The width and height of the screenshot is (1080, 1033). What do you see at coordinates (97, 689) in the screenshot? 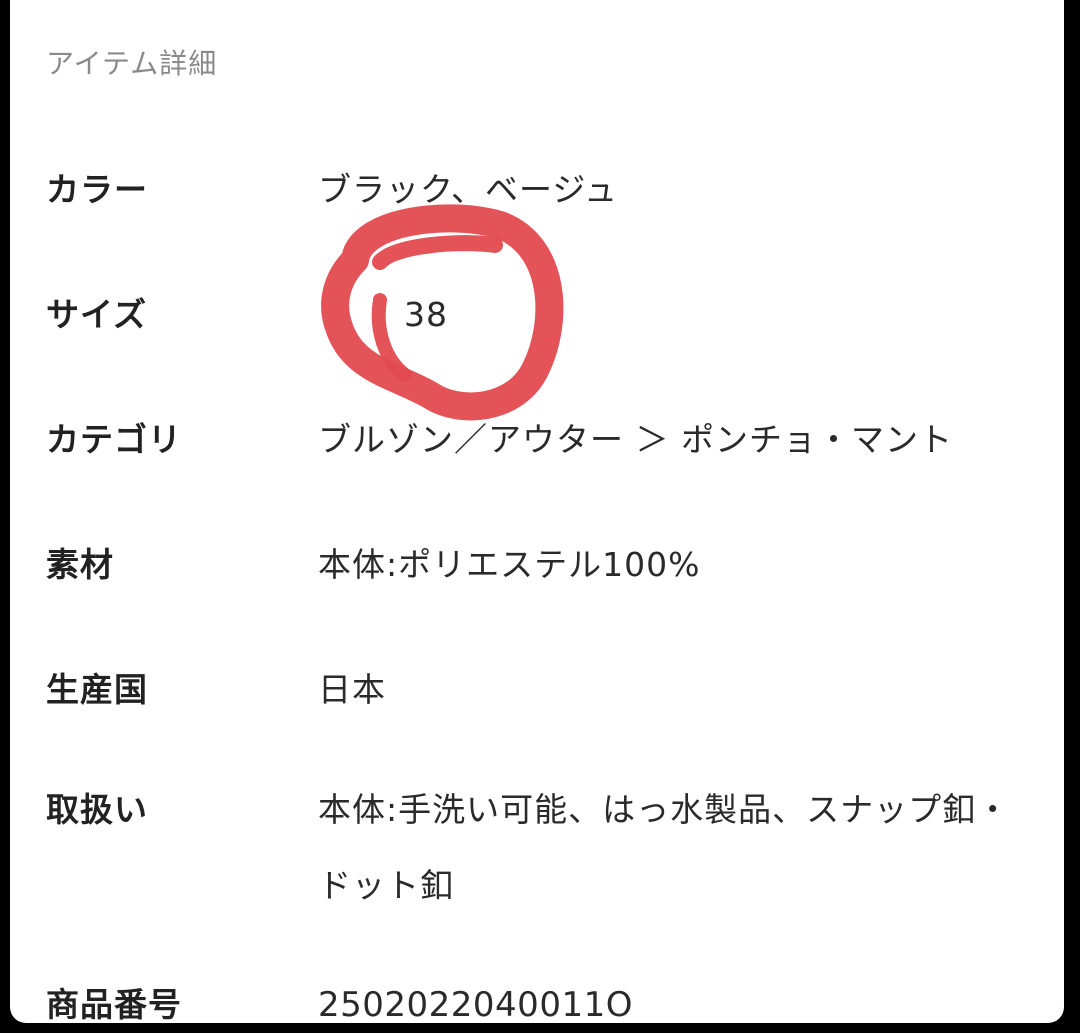
I see `country-label: 生産国` at bounding box center [97, 689].